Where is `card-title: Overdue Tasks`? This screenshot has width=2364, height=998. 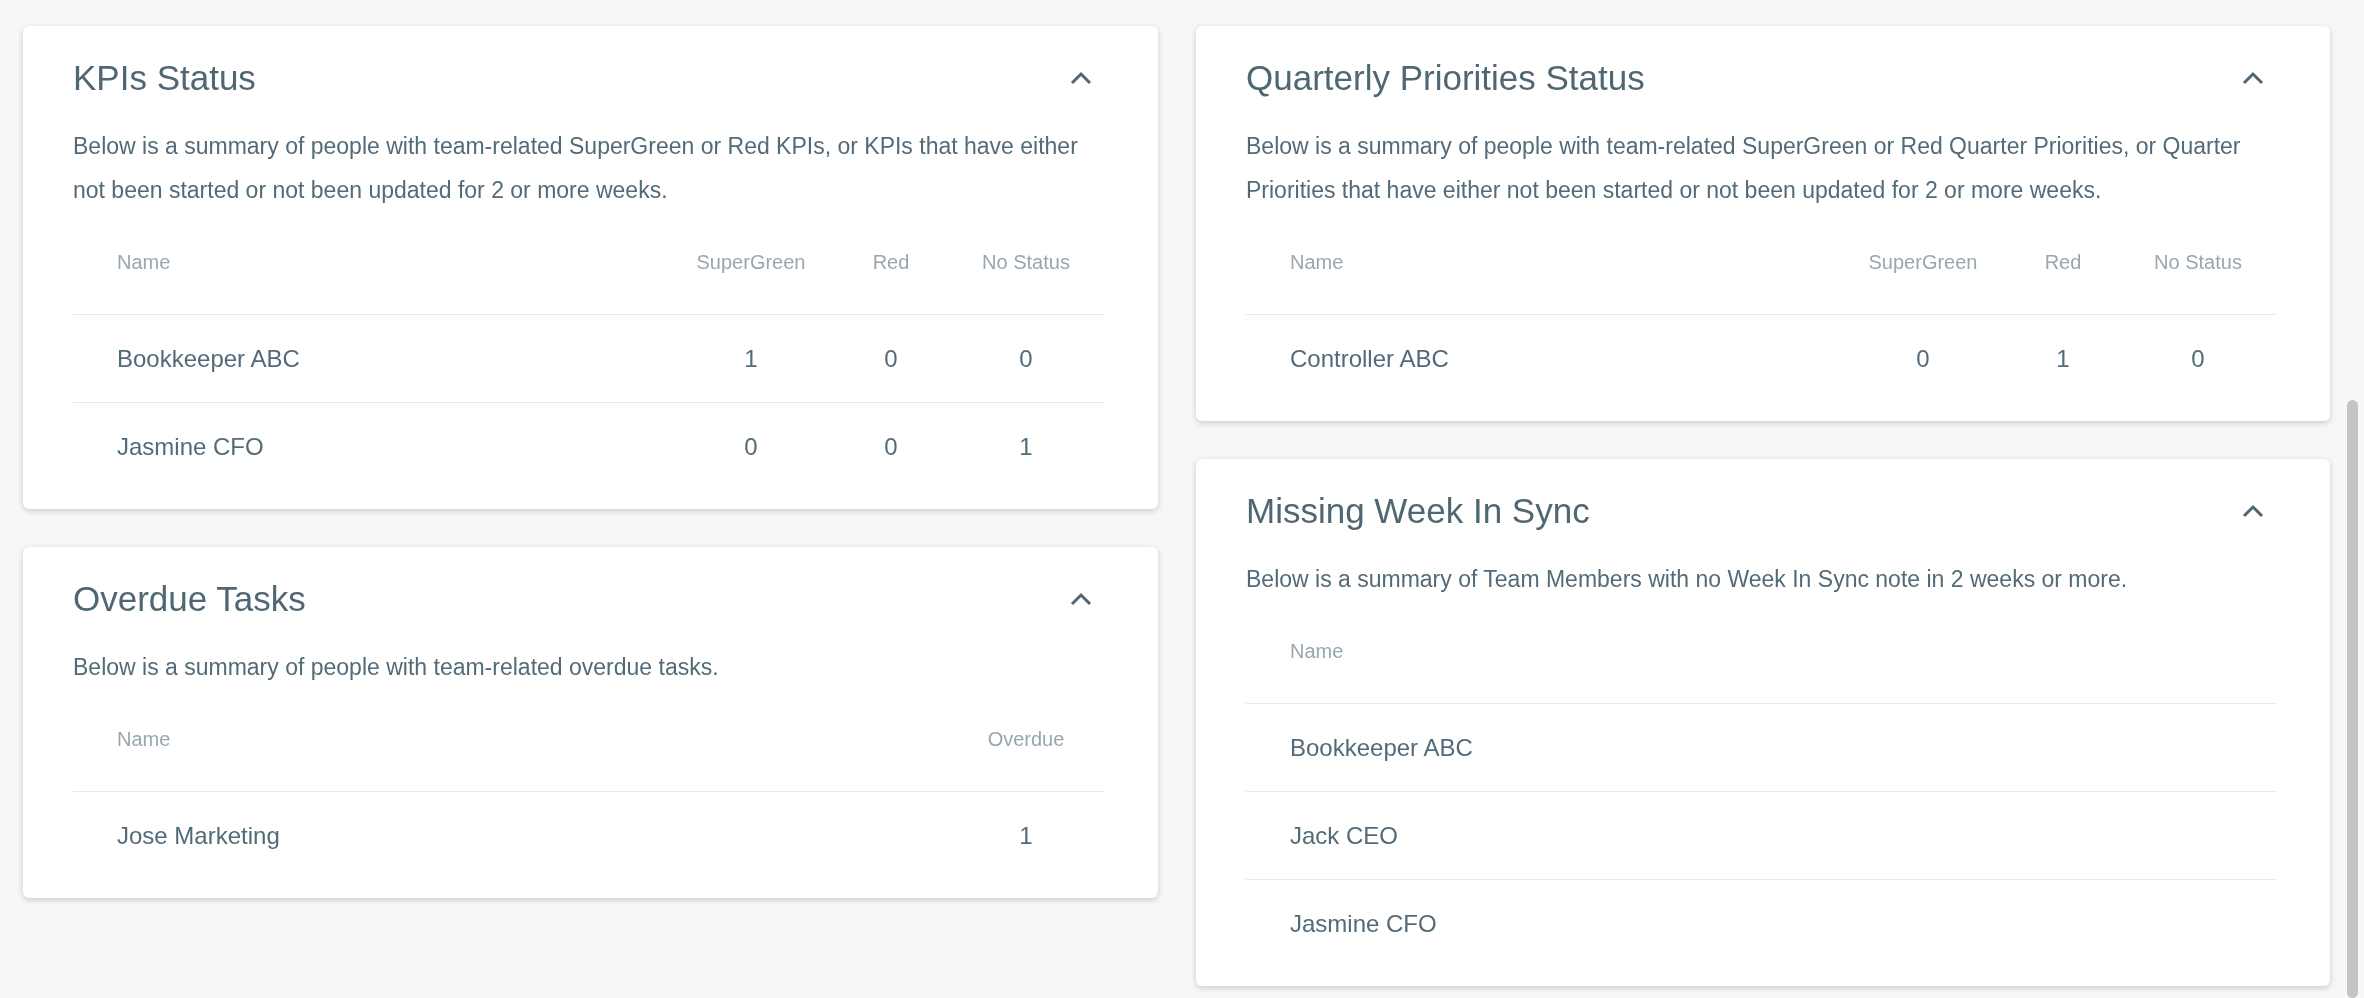
card-title: Overdue Tasks is located at coordinates (189, 599).